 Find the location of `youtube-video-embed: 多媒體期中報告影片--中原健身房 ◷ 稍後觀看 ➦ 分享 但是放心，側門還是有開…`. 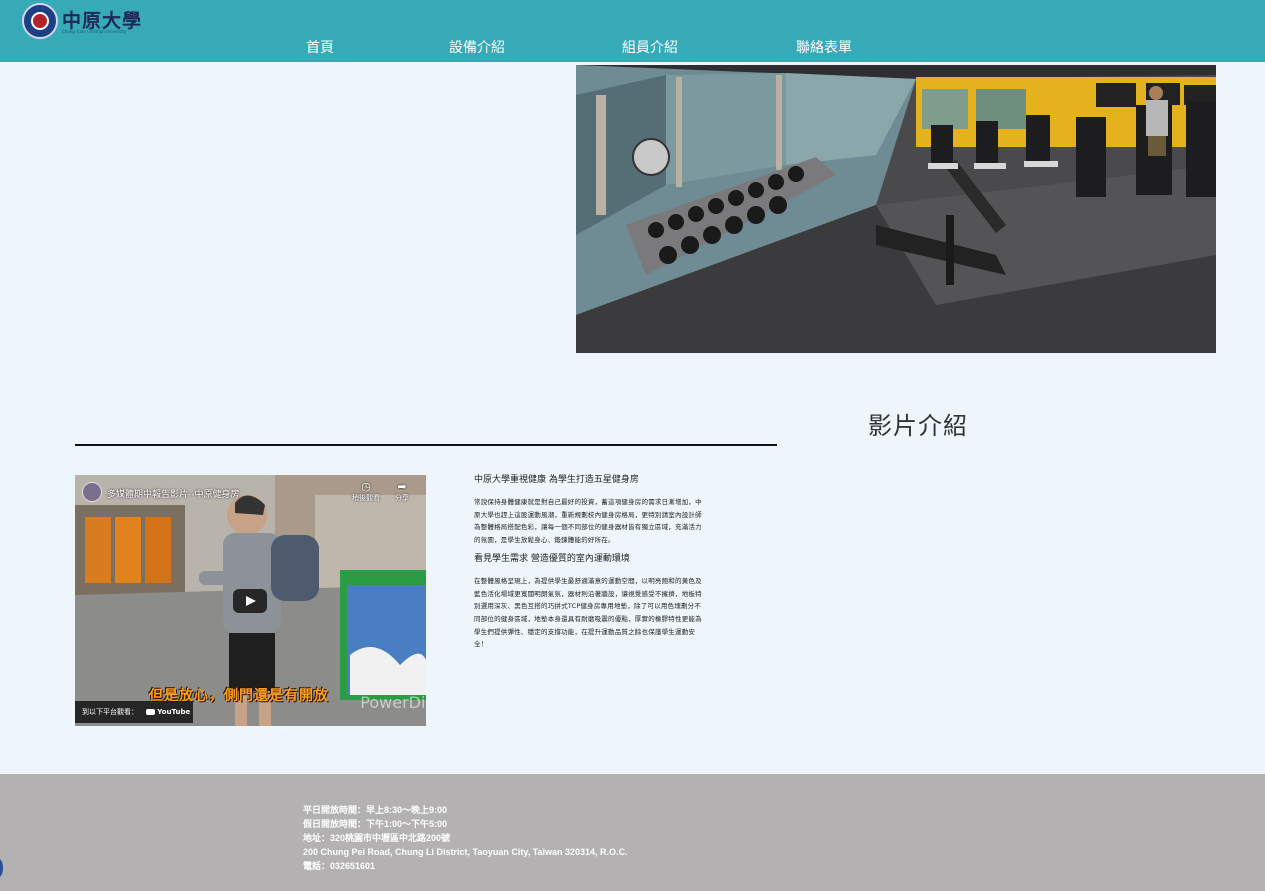

youtube-video-embed: 多媒體期中報告影片--中原健身房 ◷ 稍後觀看 ➦ 分享 但是放心，側門還是有開… is located at coordinates (250, 600).